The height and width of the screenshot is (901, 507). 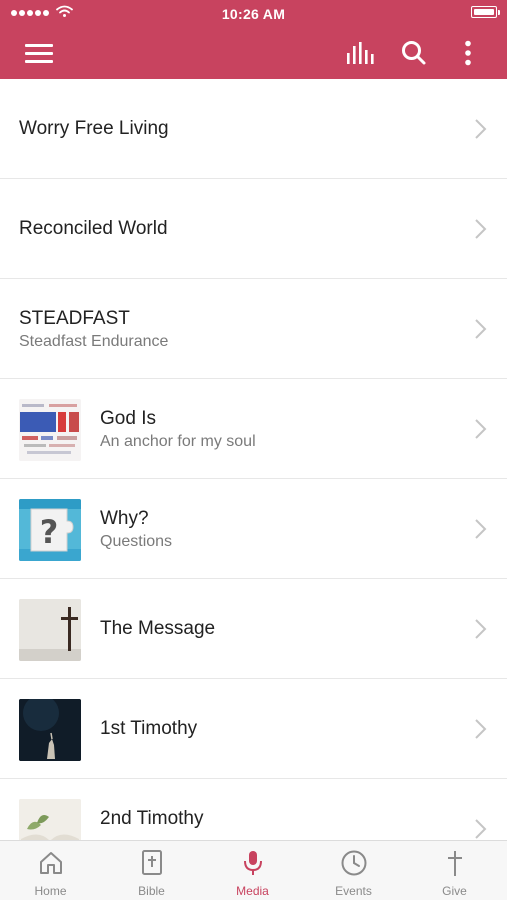 What do you see at coordinates (152, 818) in the screenshot?
I see `item-title: 2nd Timothy` at bounding box center [152, 818].